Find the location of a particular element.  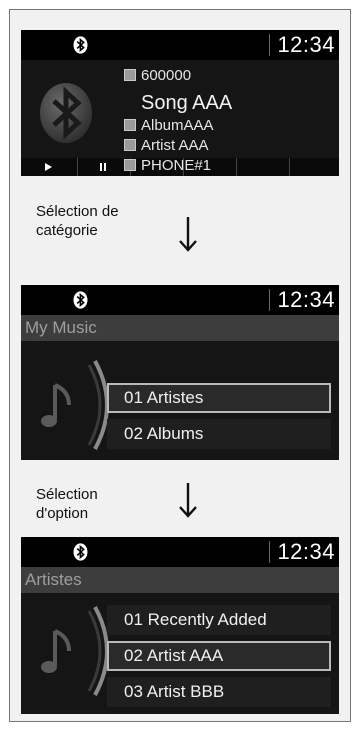

track-number: 600000 is located at coordinates (166, 75).